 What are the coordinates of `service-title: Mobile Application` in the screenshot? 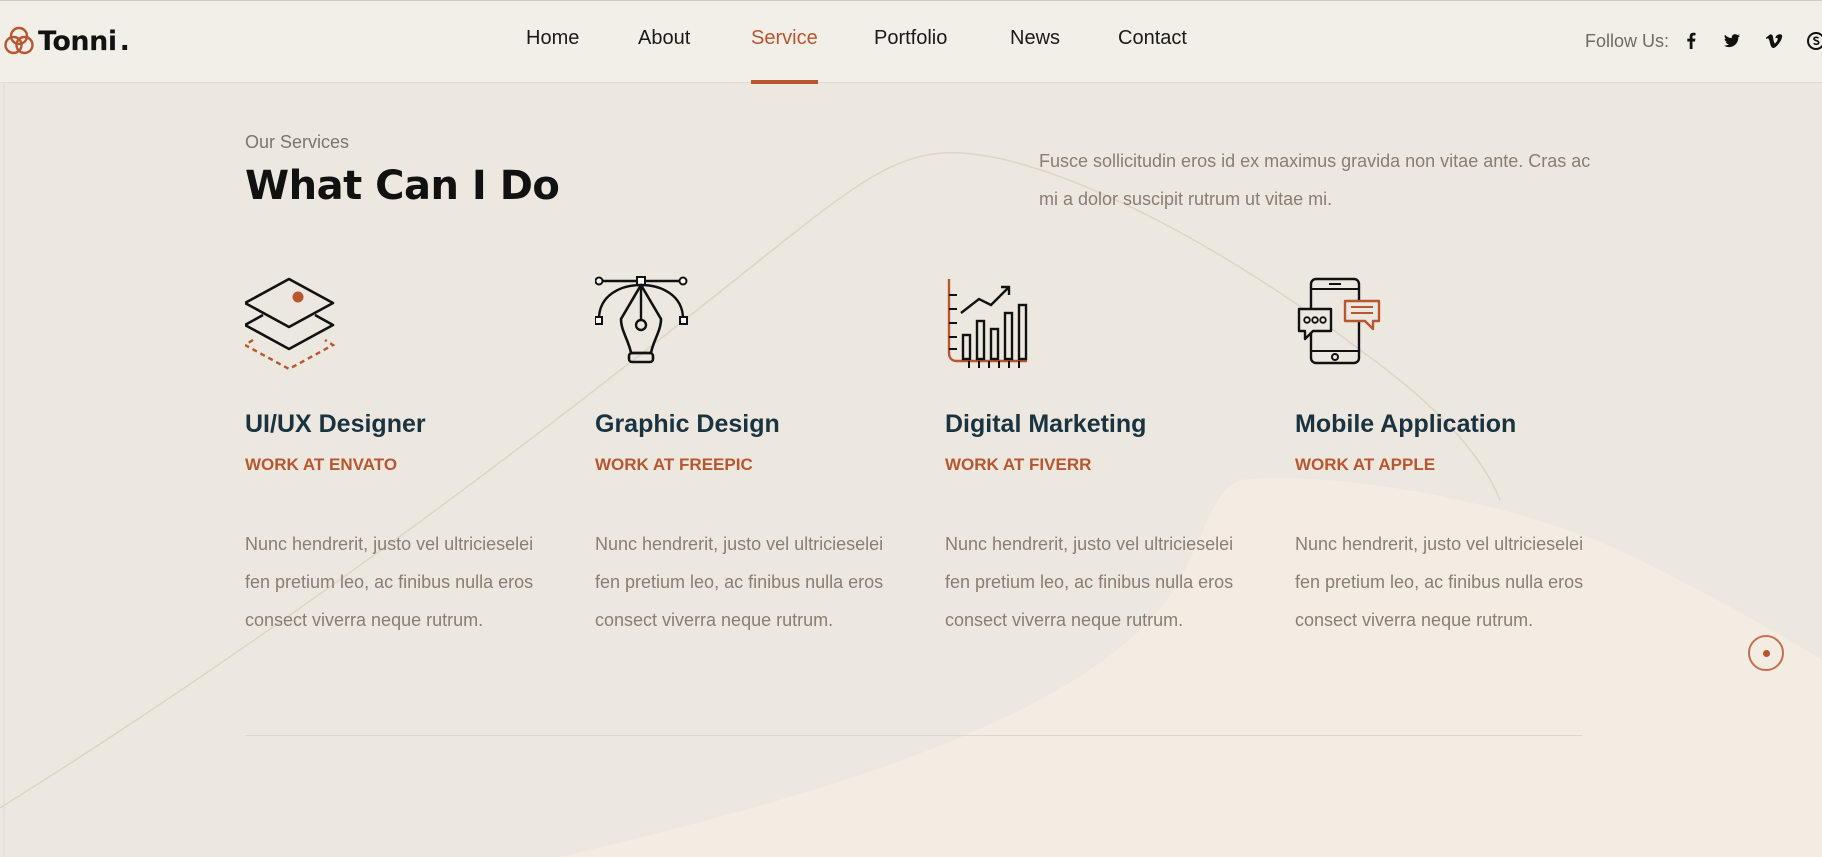 It's located at (1406, 424).